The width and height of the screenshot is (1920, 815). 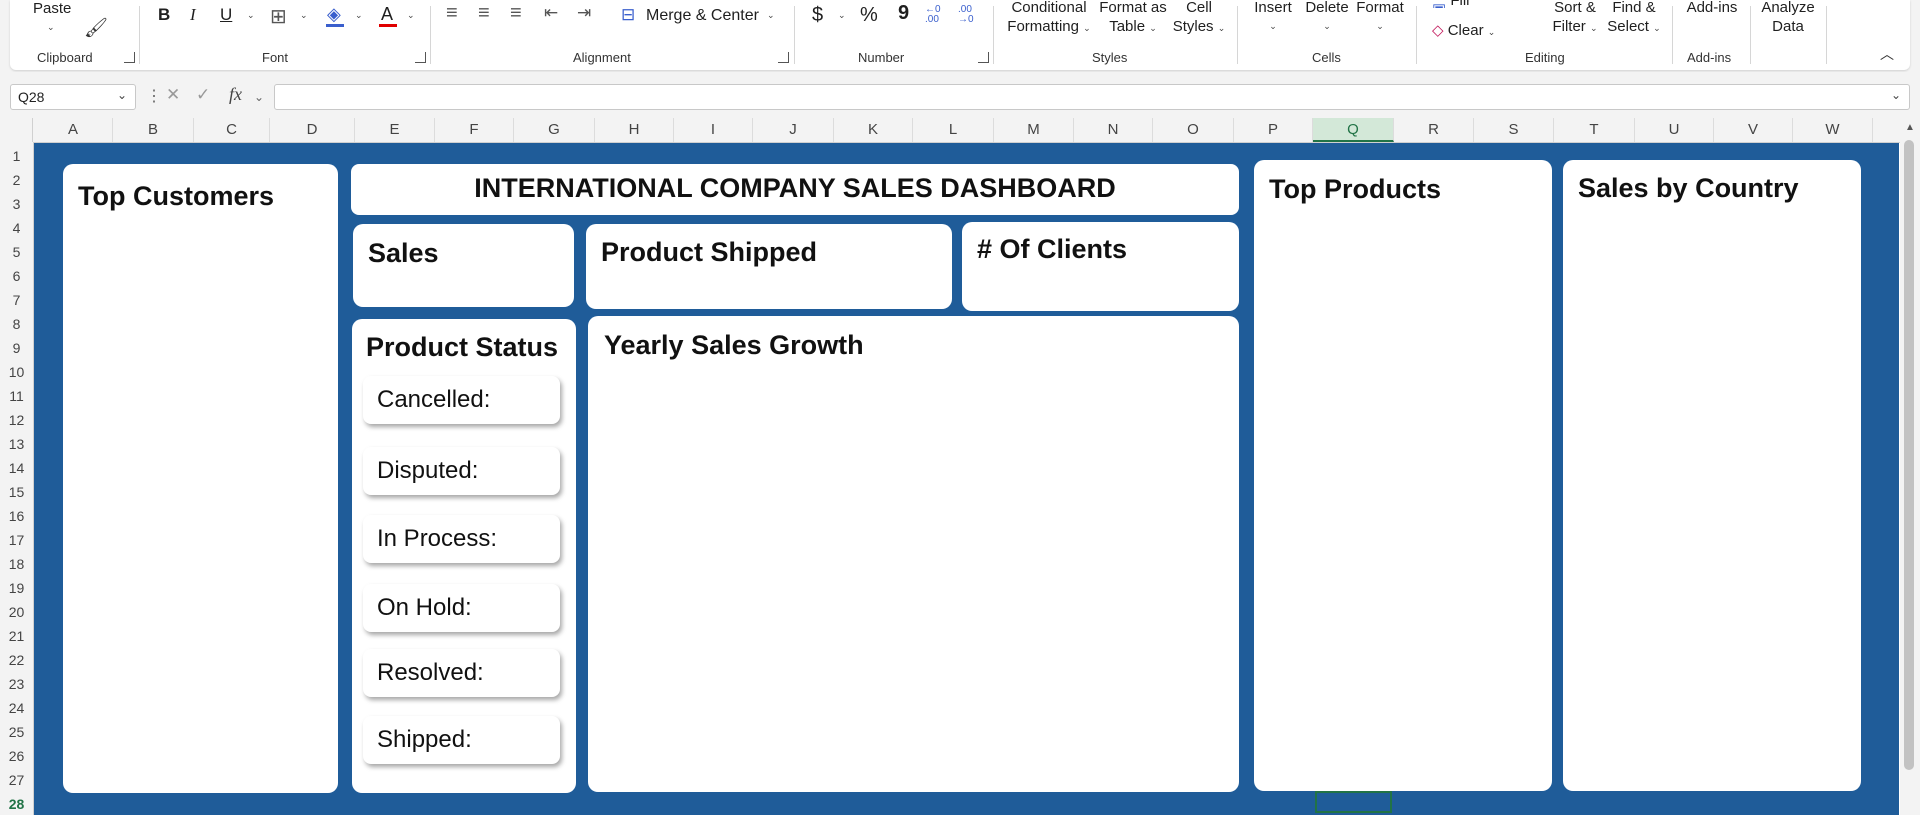 I want to click on row-header-19: 19, so click(x=16, y=588).